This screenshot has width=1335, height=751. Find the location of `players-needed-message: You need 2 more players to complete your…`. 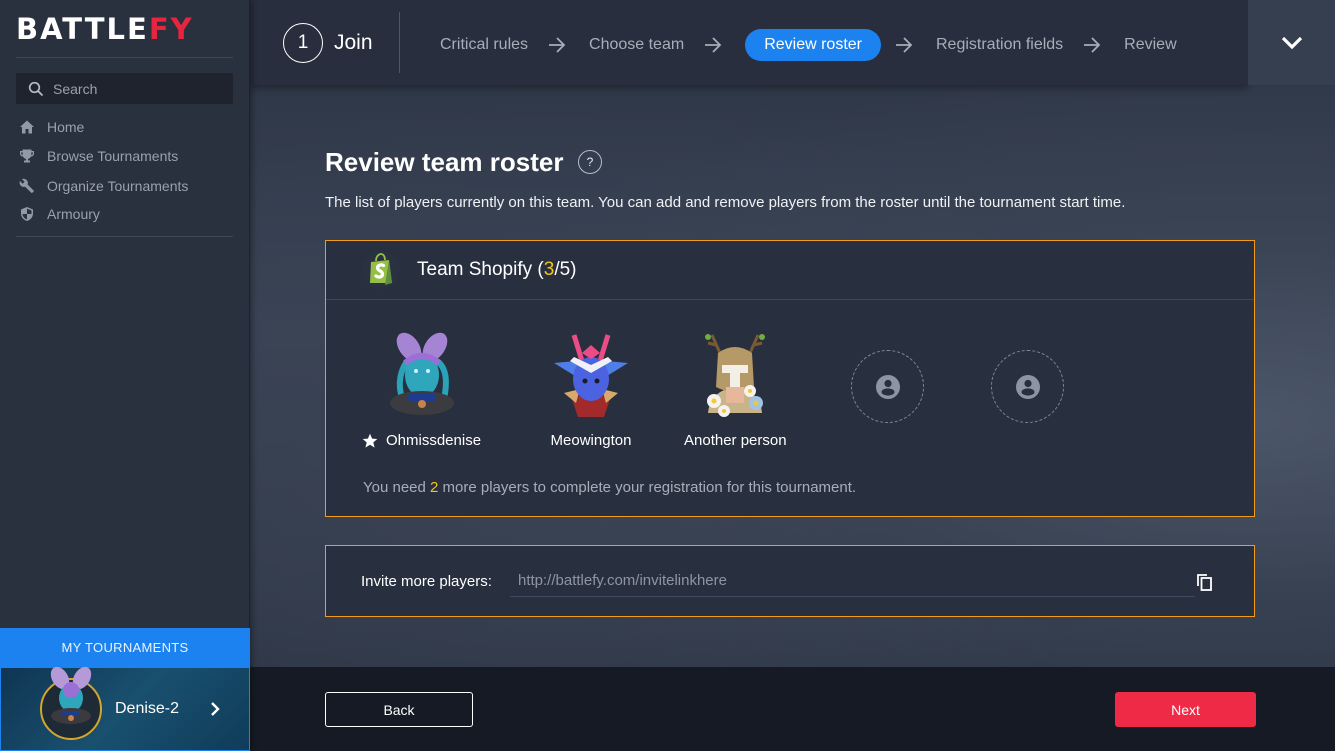

players-needed-message: You need 2 more players to complete your… is located at coordinates (609, 487).